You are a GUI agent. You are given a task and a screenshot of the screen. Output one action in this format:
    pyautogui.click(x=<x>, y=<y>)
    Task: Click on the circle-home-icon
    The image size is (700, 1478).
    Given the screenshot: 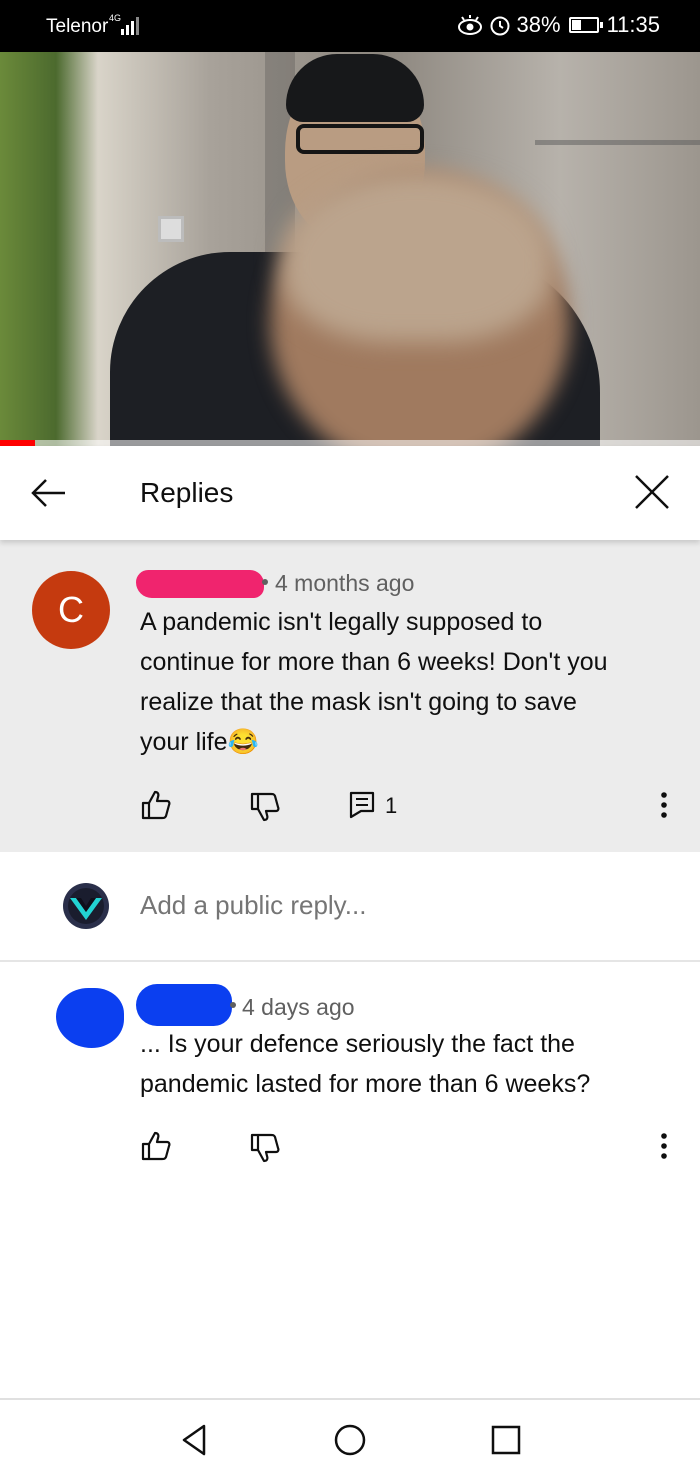 What is the action you would take?
    pyautogui.click(x=350, y=1440)
    